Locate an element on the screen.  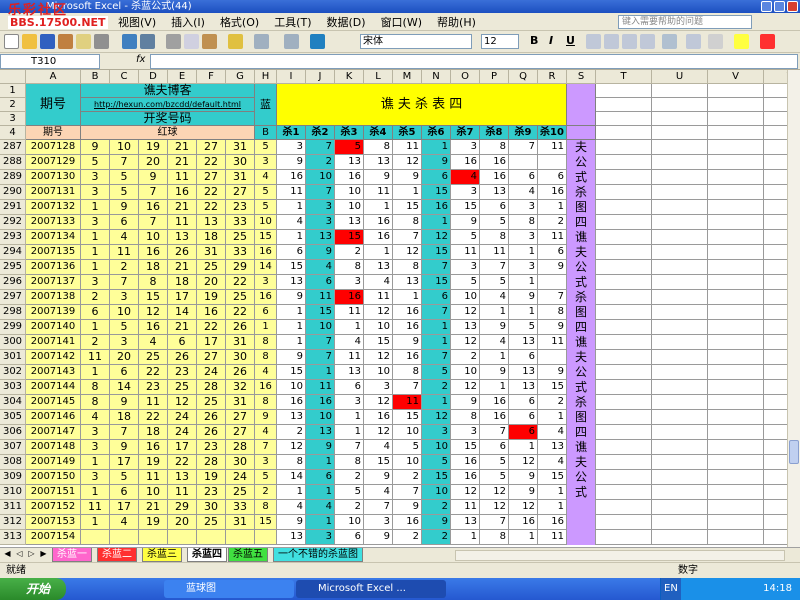
red-ball-cell: 10 is located at coordinates (124, 312).